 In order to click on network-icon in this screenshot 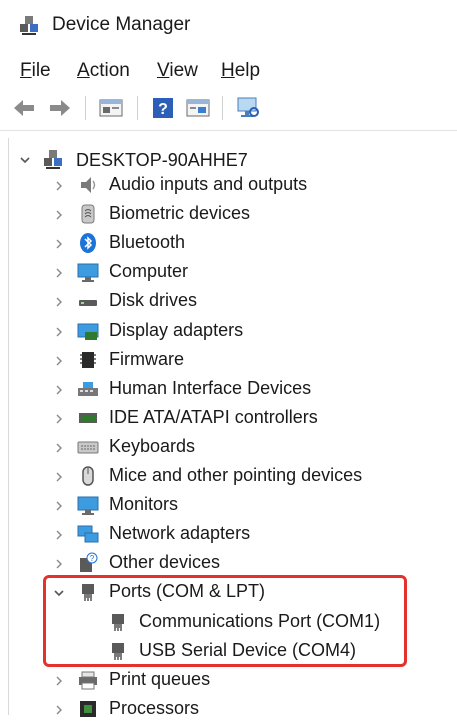, I will do `click(88, 534)`.